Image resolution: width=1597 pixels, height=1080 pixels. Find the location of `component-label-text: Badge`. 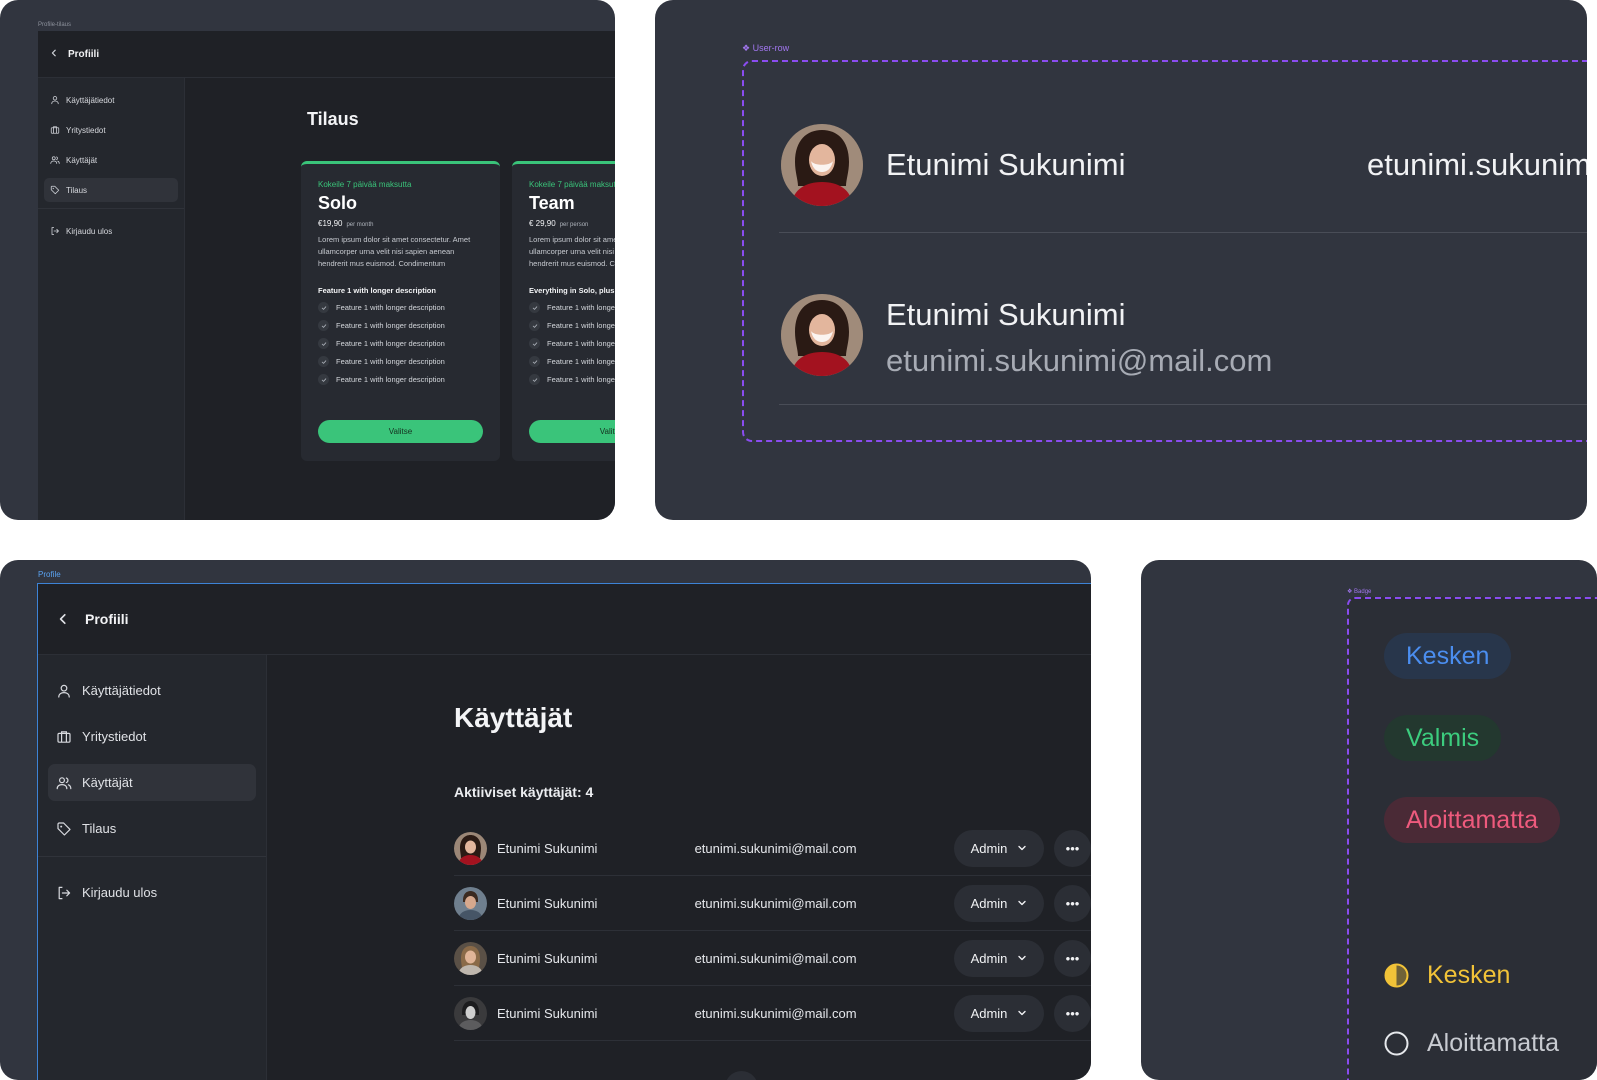

component-label-text: Badge is located at coordinates (1363, 592).